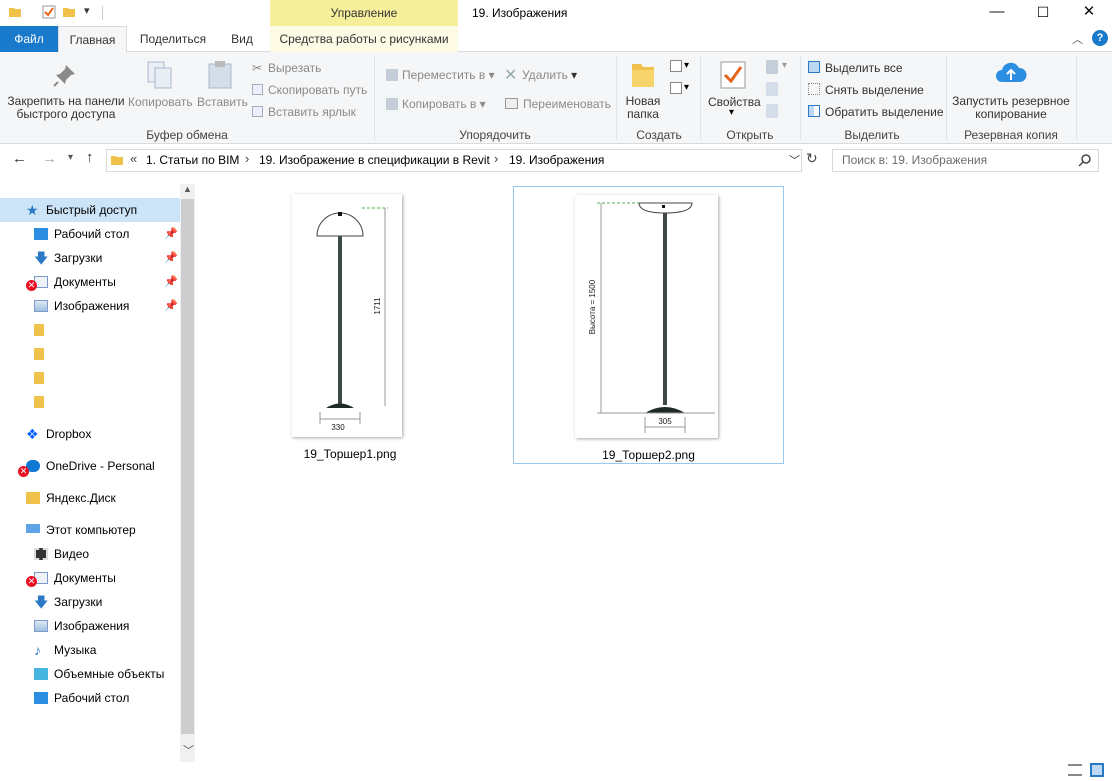 This screenshot has width=1112, height=781. What do you see at coordinates (511, 103) in the screenshot?
I see `rename-icon` at bounding box center [511, 103].